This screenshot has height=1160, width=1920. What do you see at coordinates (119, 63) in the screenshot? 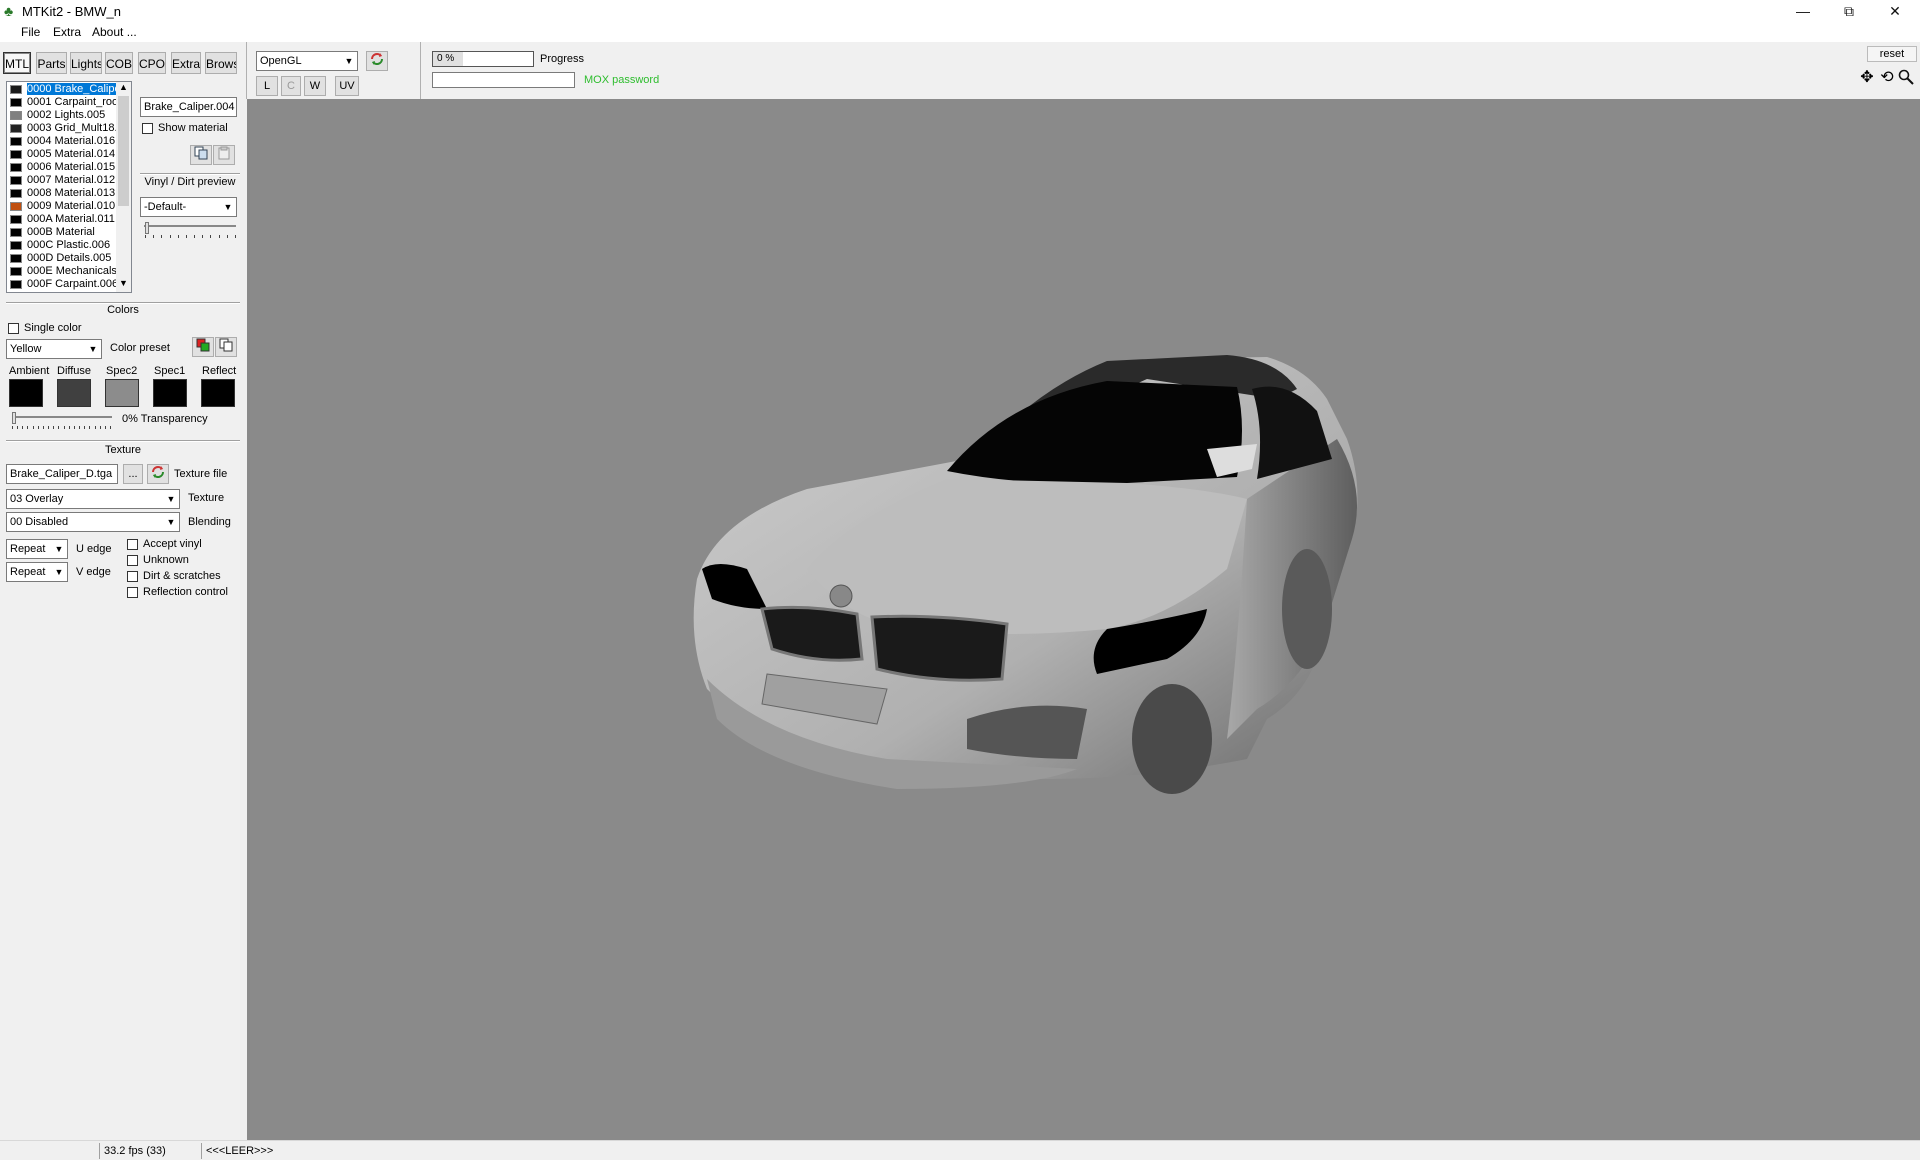
I see `tab-cob: COB` at bounding box center [119, 63].